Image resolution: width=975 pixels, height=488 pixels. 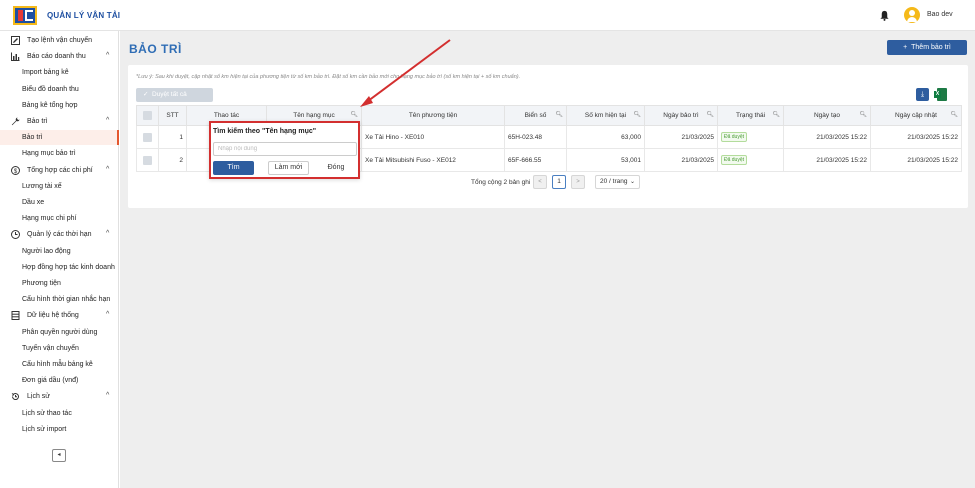 I want to click on sidebar-item-6: Bảo trì, so click(x=59, y=138).